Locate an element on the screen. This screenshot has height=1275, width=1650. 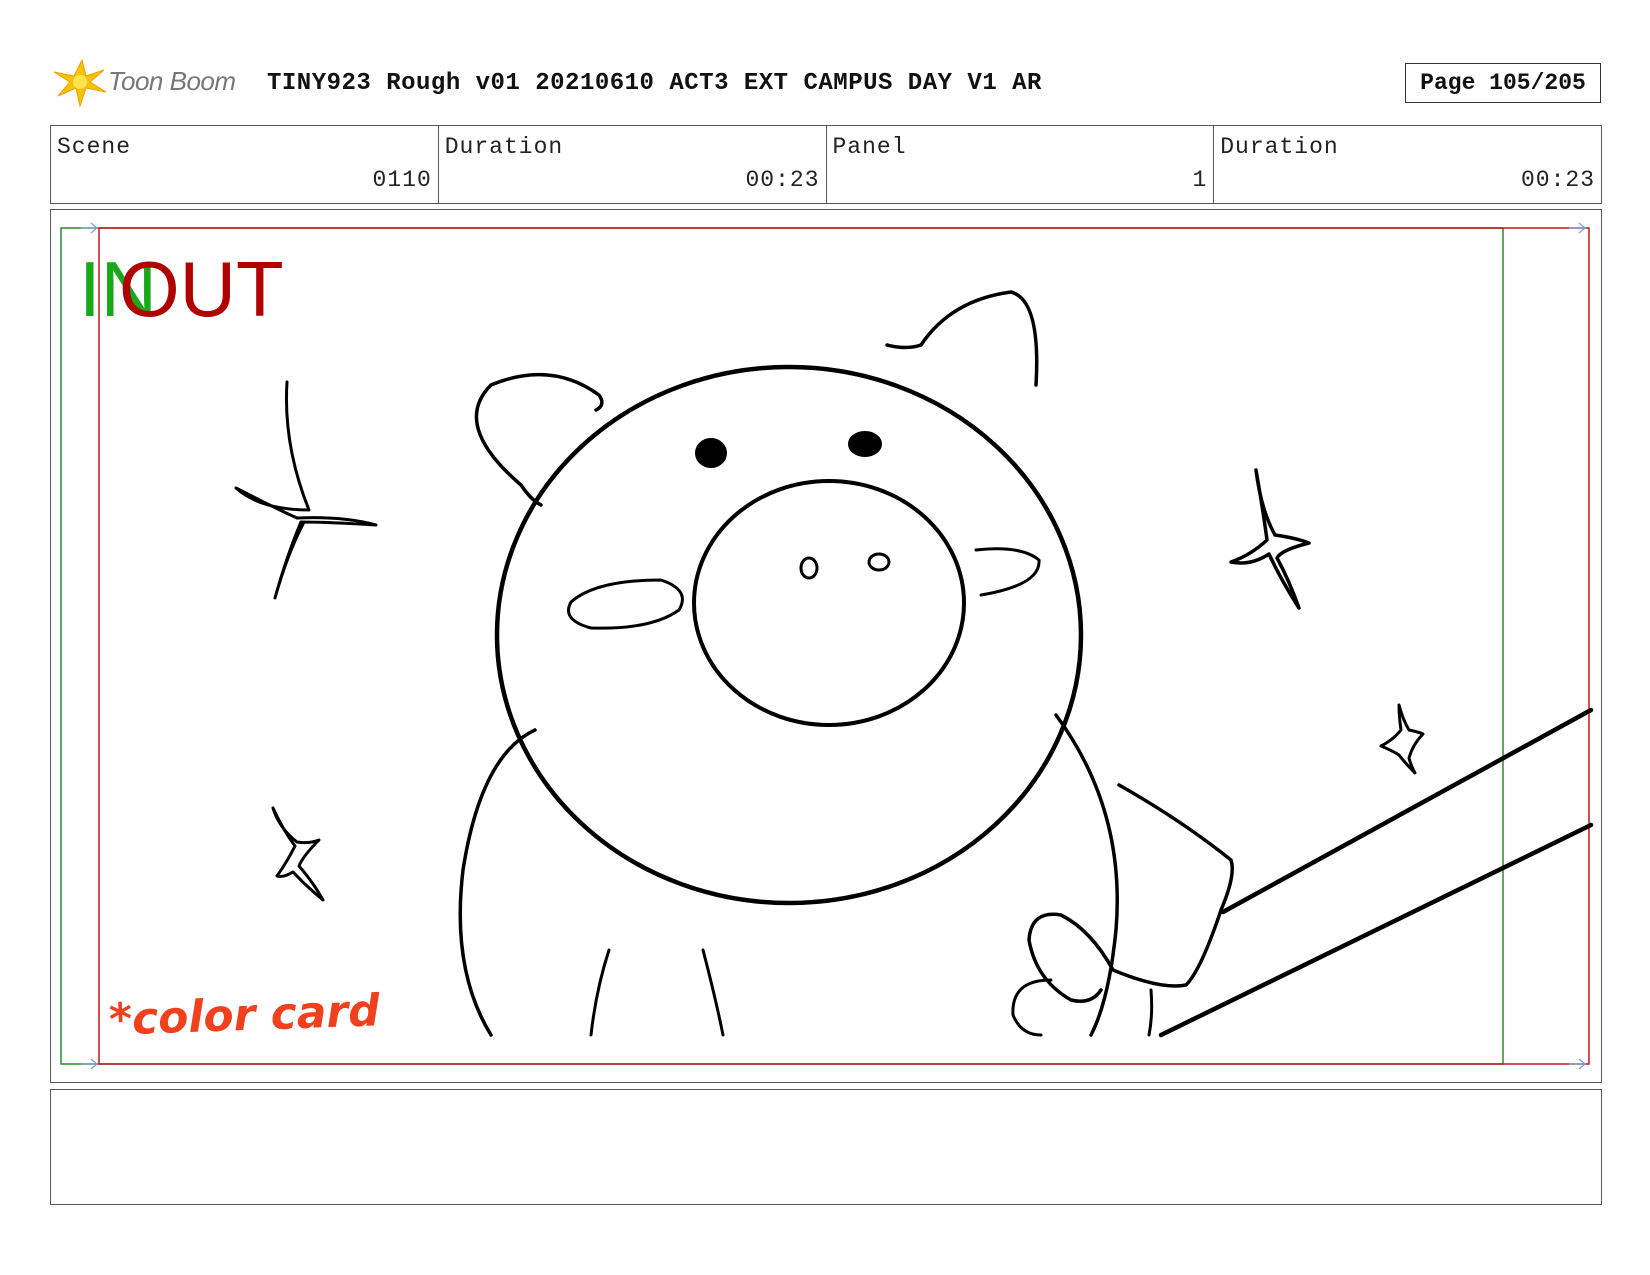
panel-value: 1 is located at coordinates (1200, 180).